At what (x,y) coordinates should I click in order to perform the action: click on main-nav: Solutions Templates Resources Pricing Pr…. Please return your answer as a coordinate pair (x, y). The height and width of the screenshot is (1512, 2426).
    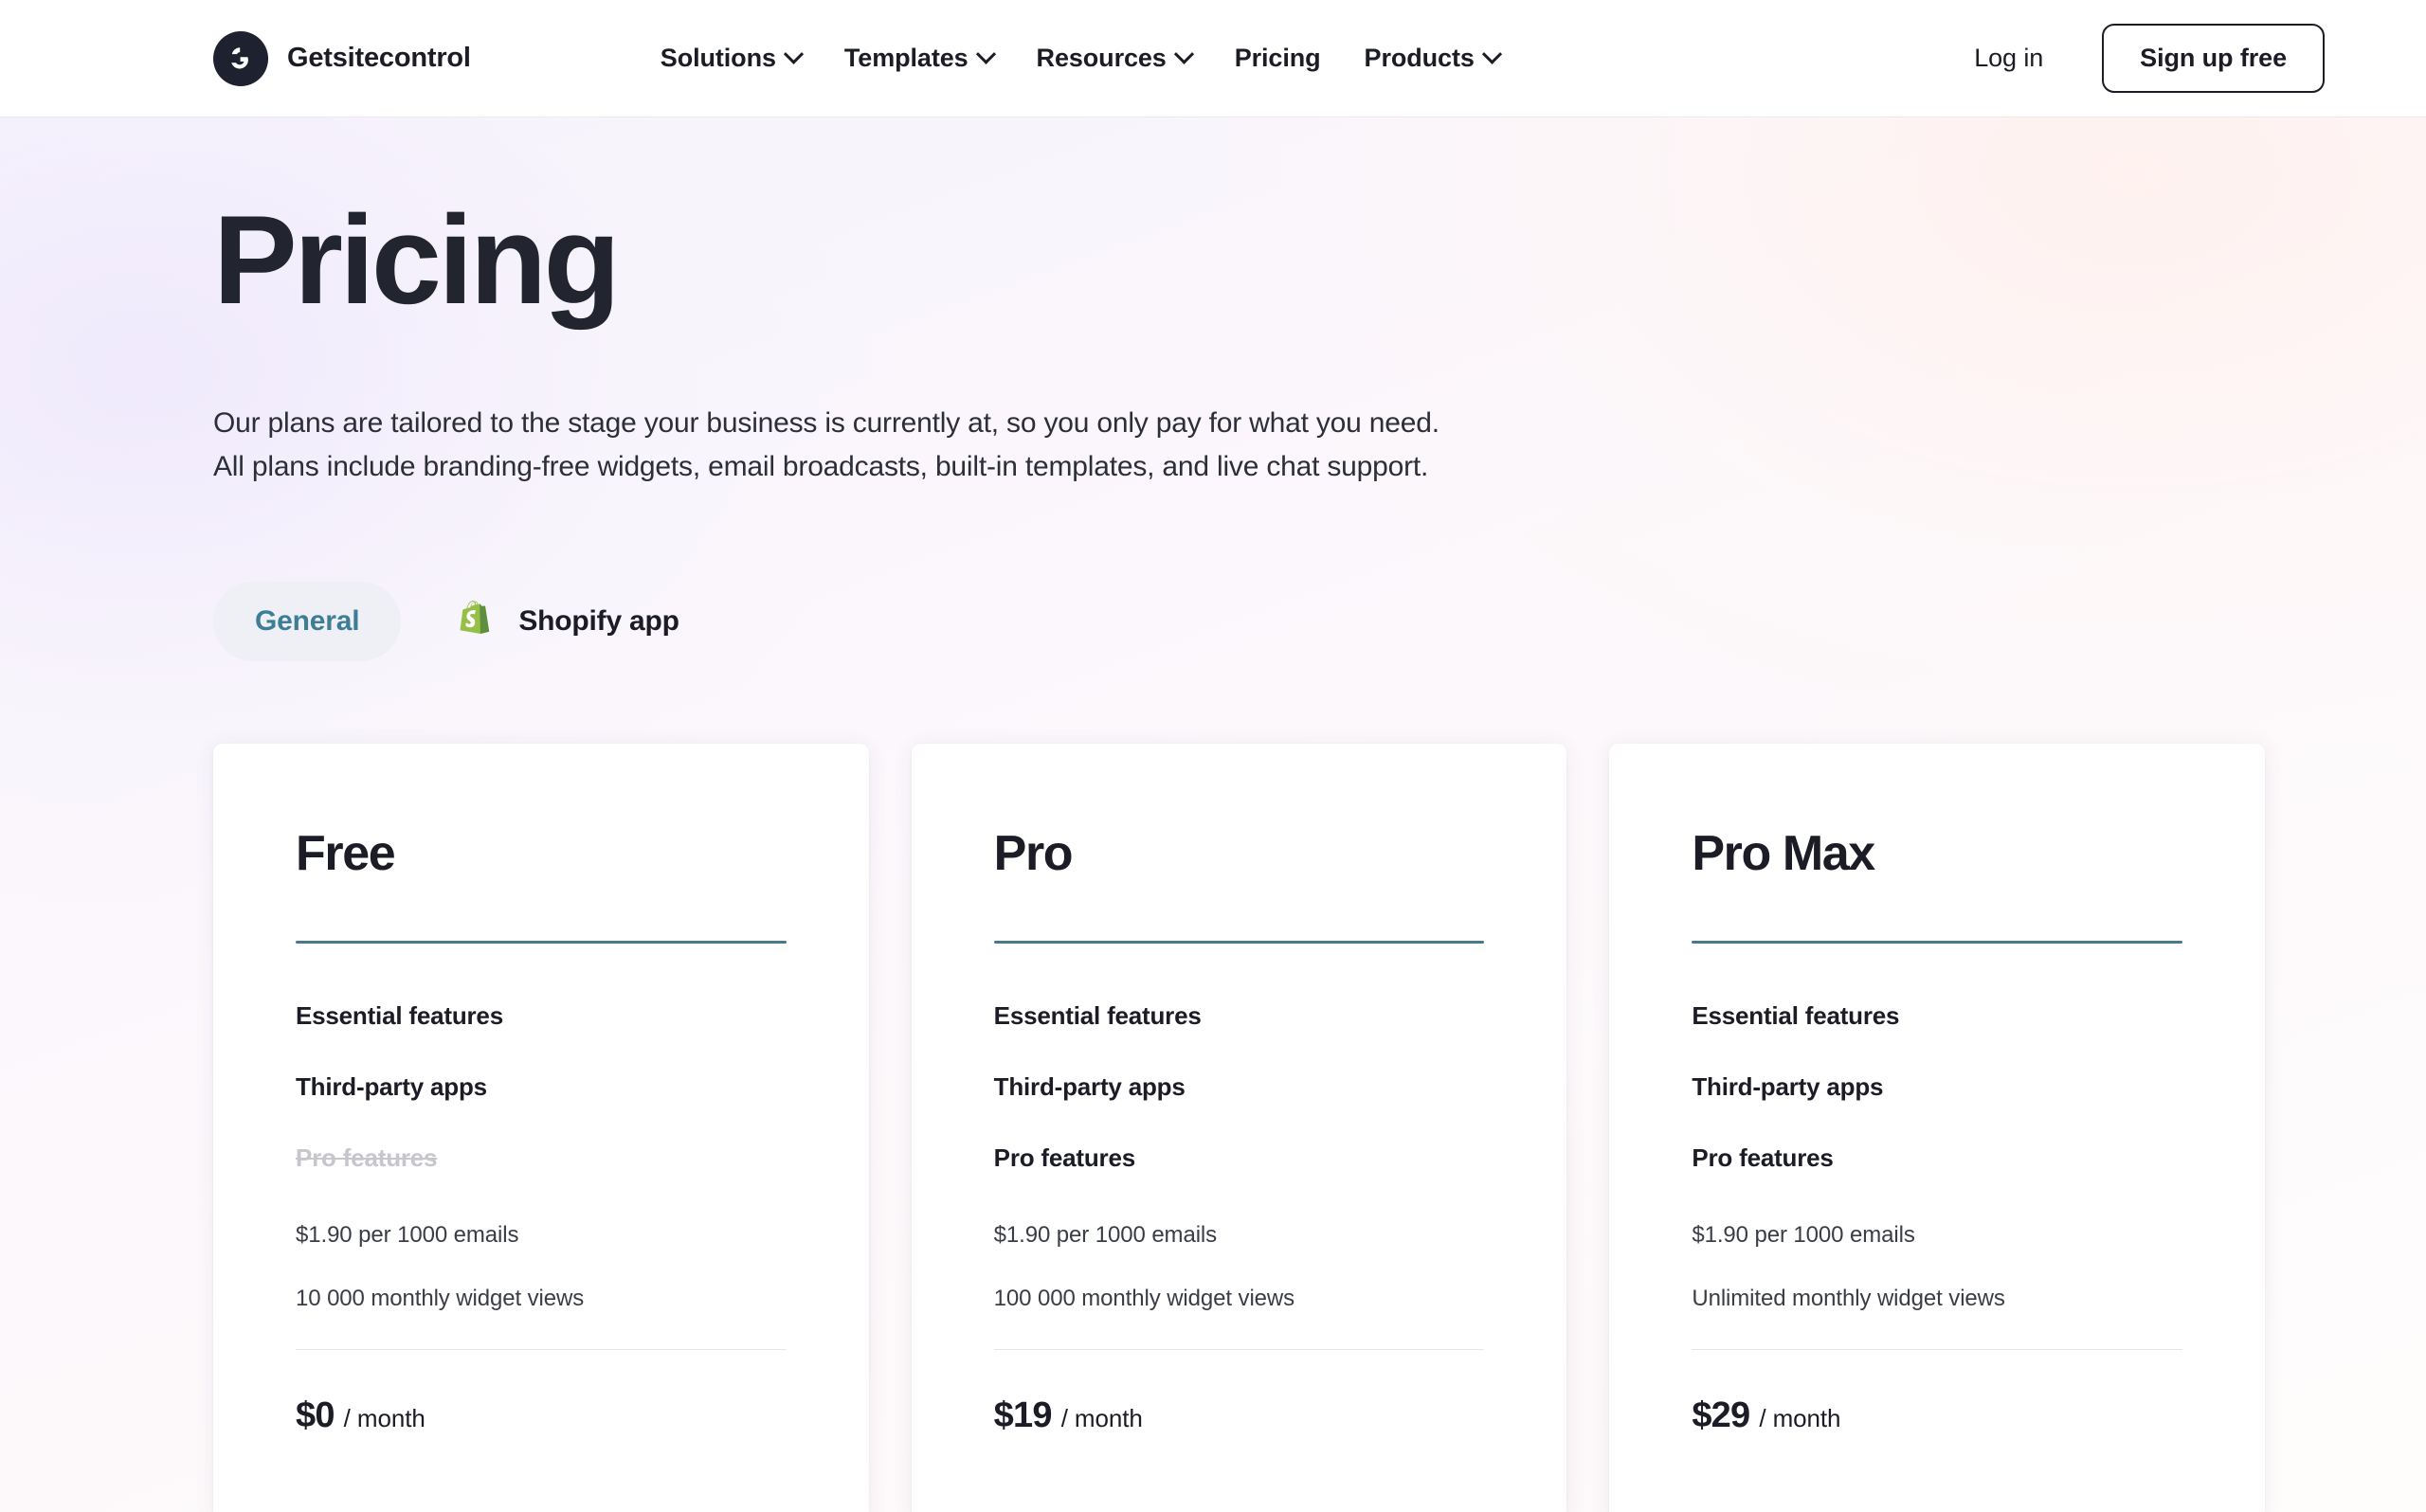
    Looking at the image, I should click on (1080, 58).